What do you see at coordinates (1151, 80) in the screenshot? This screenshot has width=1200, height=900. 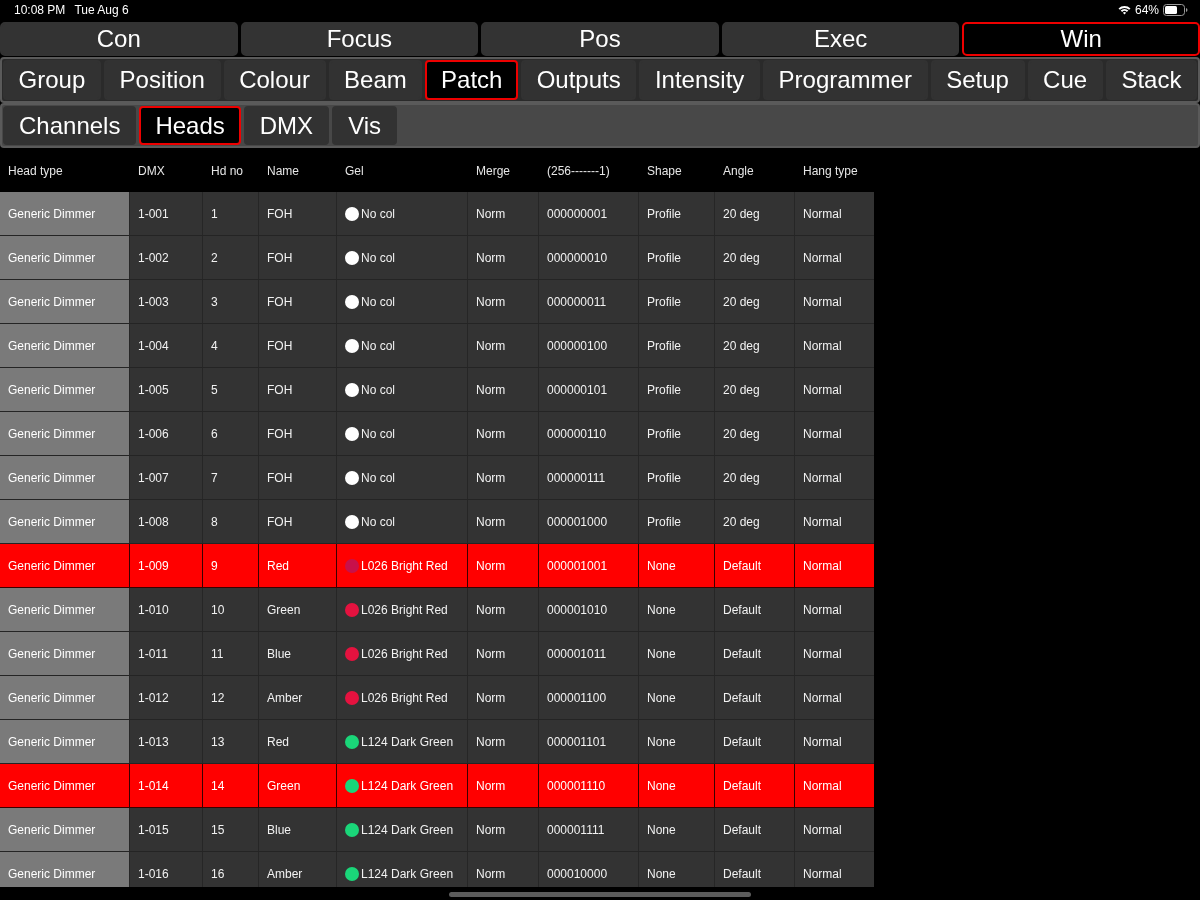 I see `section-tab: Stack` at bounding box center [1151, 80].